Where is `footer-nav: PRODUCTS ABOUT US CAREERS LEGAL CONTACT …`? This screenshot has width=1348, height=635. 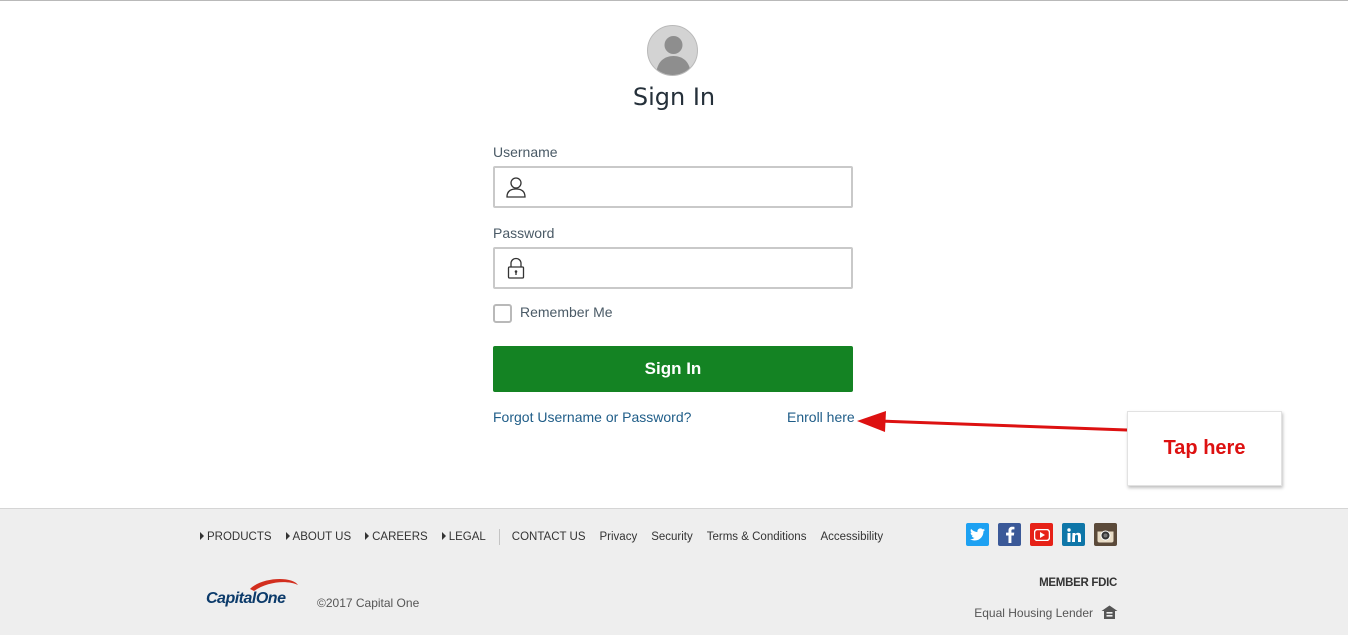 footer-nav: PRODUCTS ABOUT US CAREERS LEGAL CONTACT … is located at coordinates (548, 537).